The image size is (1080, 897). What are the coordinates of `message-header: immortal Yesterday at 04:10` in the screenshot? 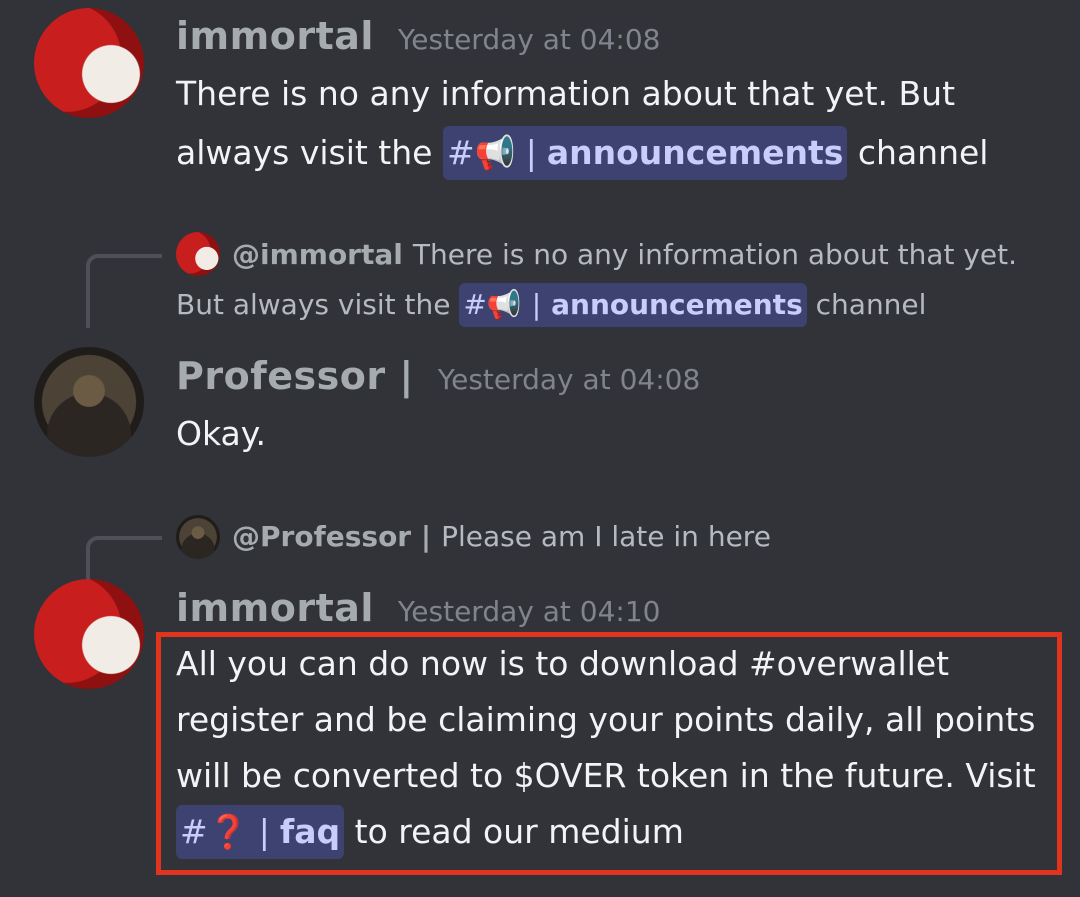 It's located at (418, 608).